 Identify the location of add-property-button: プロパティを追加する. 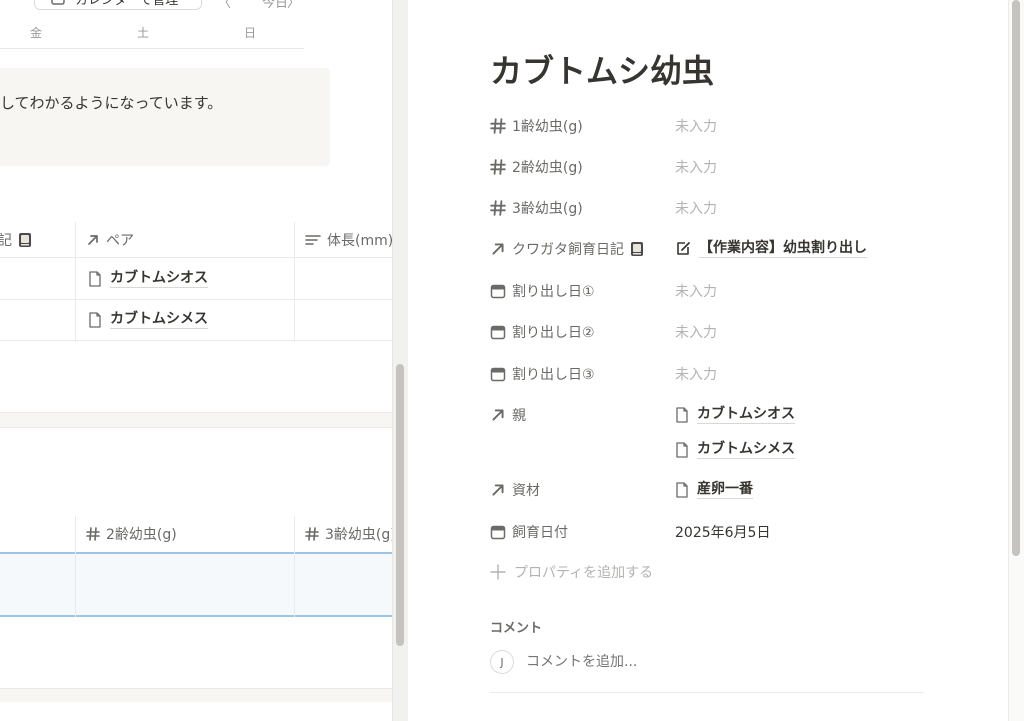
(571, 572).